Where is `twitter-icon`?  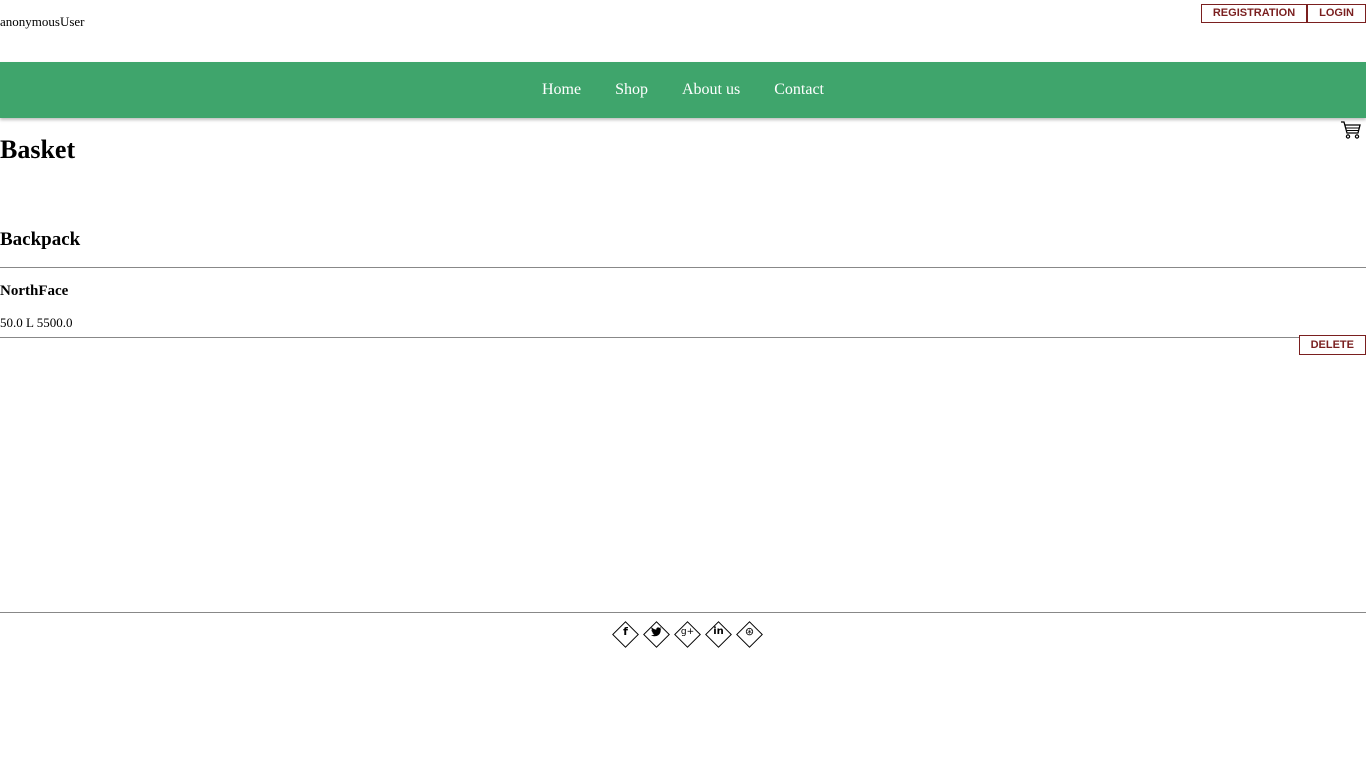 twitter-icon is located at coordinates (658, 635).